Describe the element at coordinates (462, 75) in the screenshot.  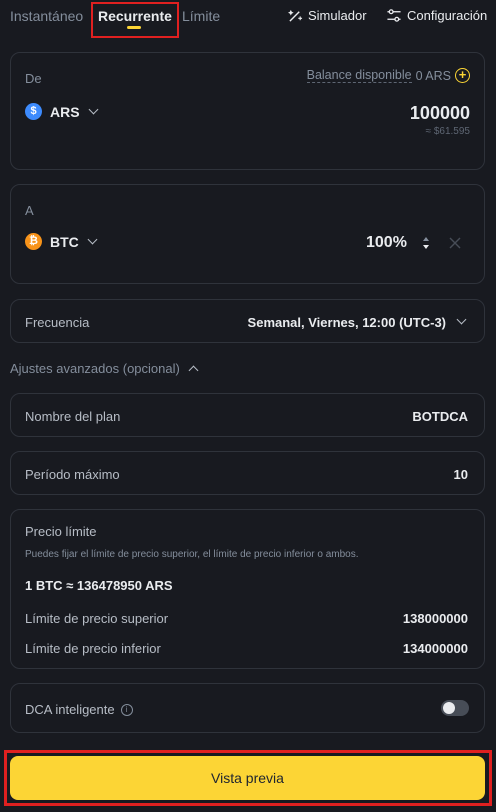
I see `add-funds-icon: +` at that location.